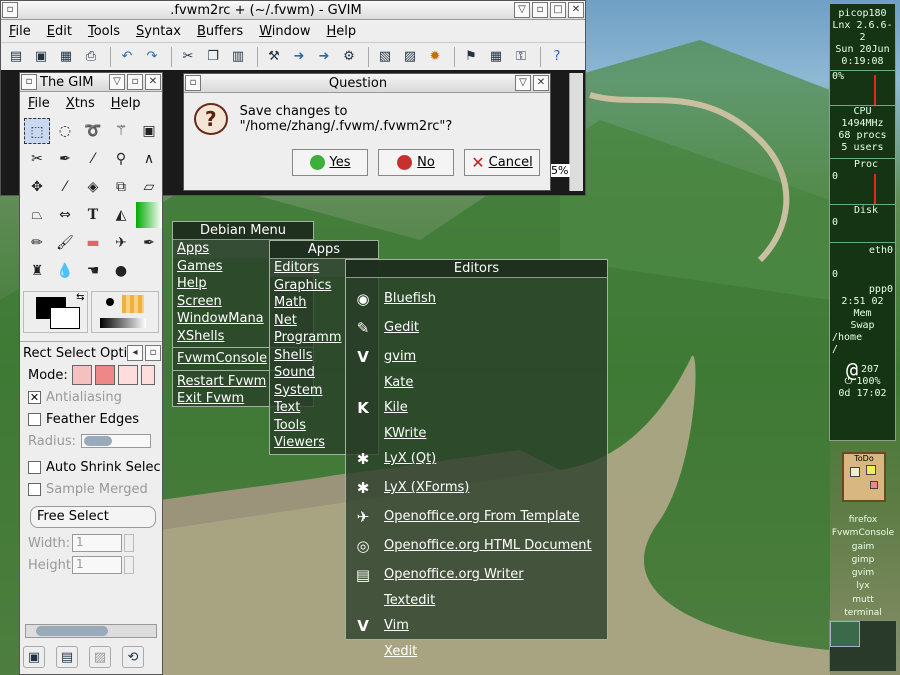 This screenshot has width=900, height=675. What do you see at coordinates (476, 407) in the screenshot?
I see `editor-item: K Kile` at bounding box center [476, 407].